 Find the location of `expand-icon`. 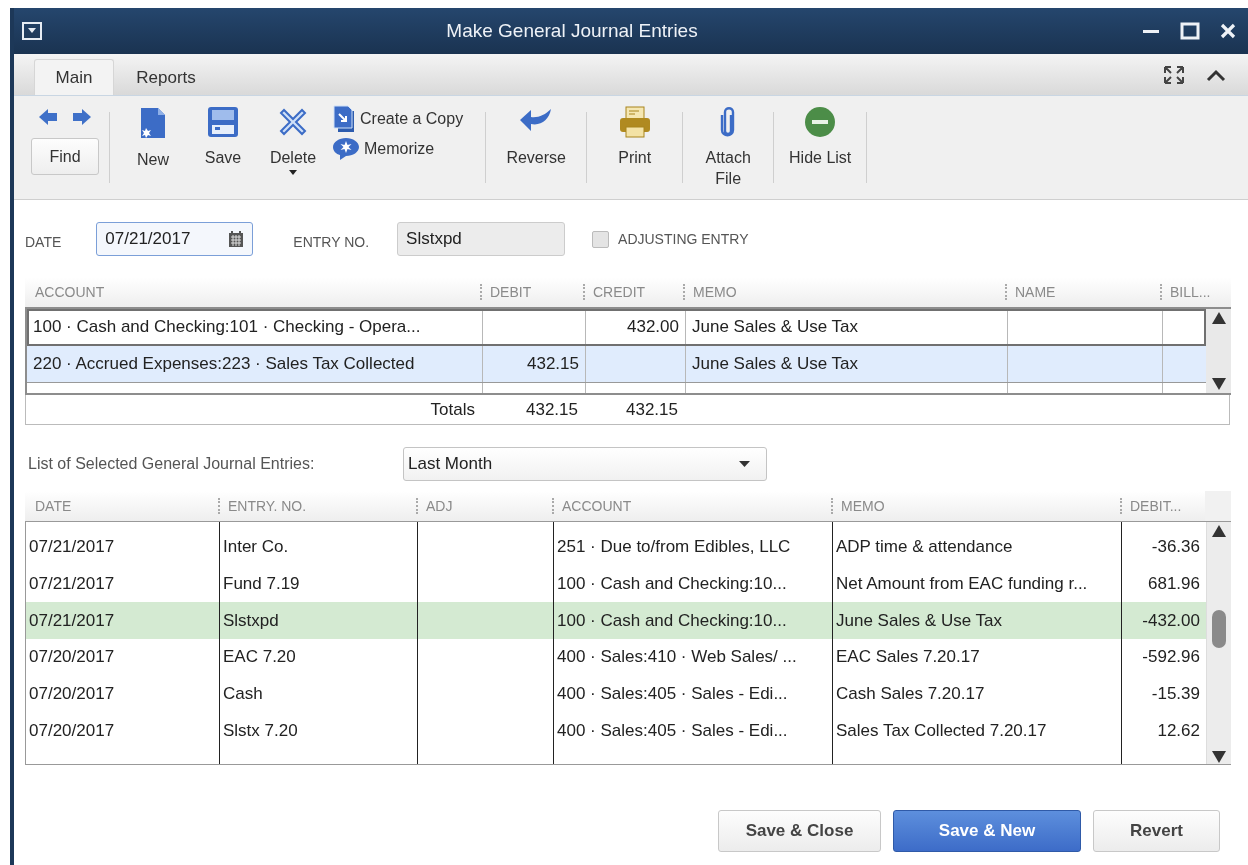

expand-icon is located at coordinates (1174, 75).